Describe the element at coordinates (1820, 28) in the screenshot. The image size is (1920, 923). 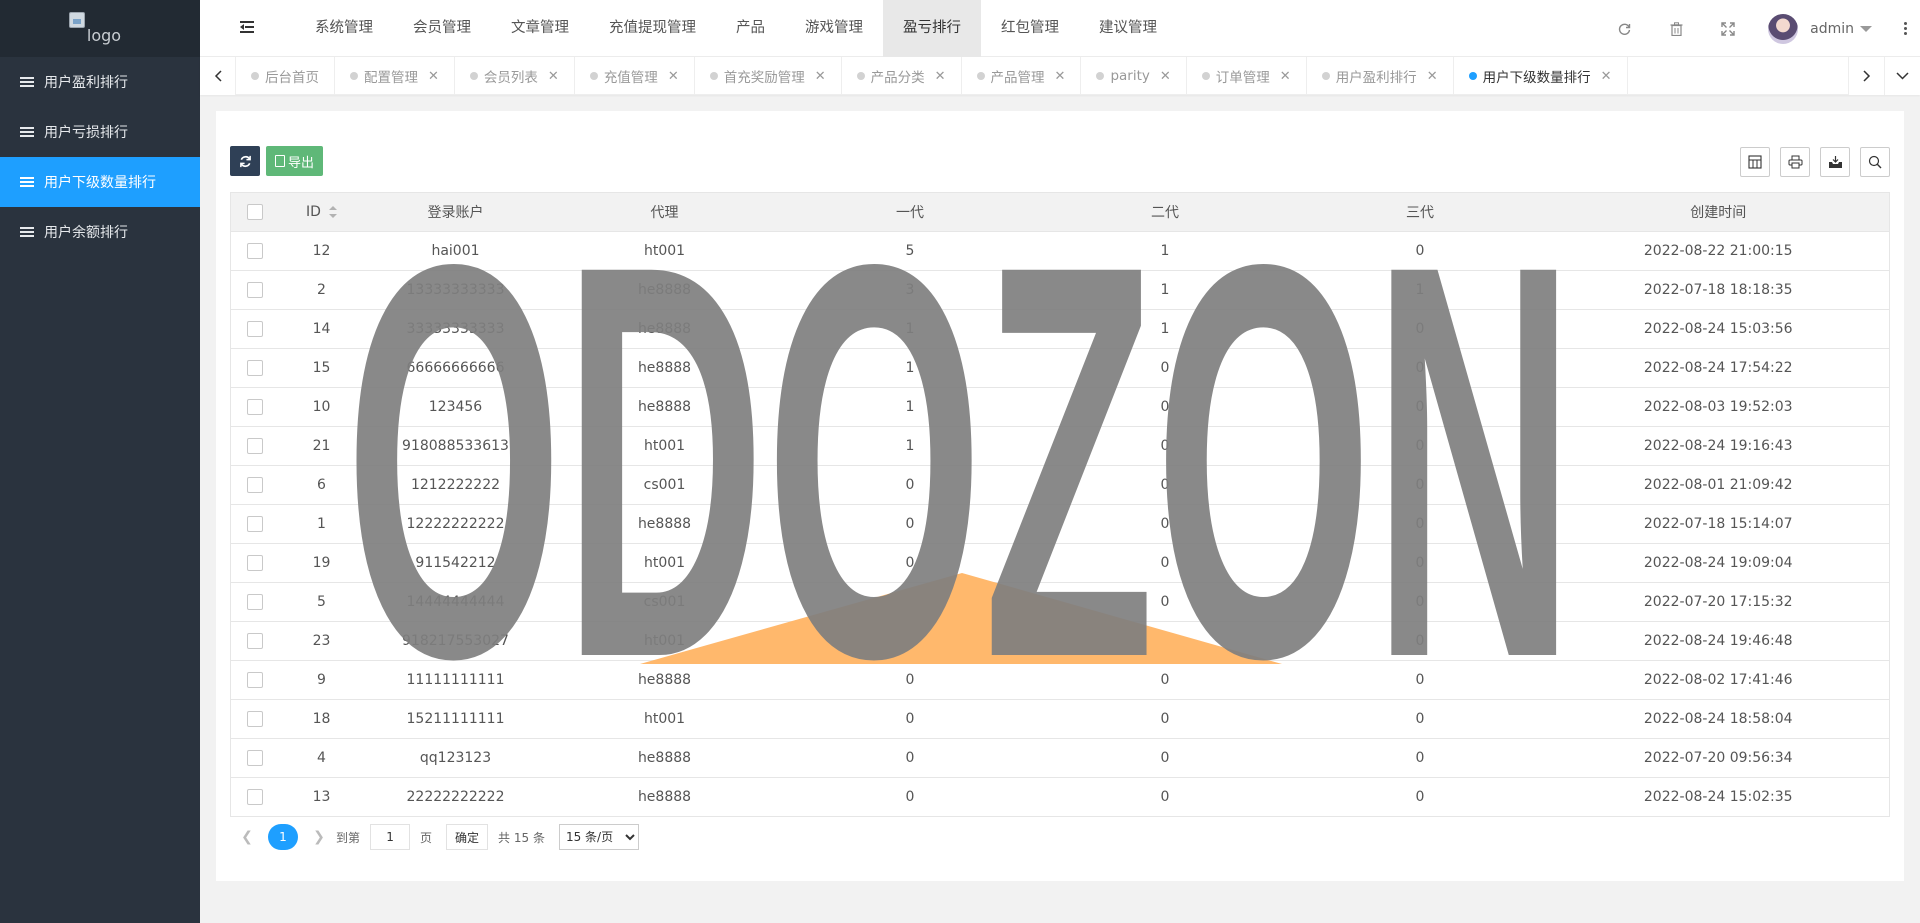
I see `user-menu: admin` at that location.